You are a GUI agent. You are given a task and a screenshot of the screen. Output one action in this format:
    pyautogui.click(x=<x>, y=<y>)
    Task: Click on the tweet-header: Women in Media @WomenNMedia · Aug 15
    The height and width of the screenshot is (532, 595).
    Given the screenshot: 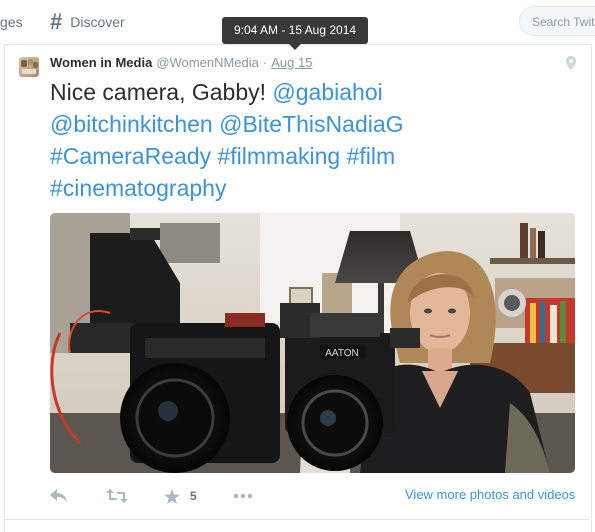 What is the action you would take?
    pyautogui.click(x=181, y=64)
    